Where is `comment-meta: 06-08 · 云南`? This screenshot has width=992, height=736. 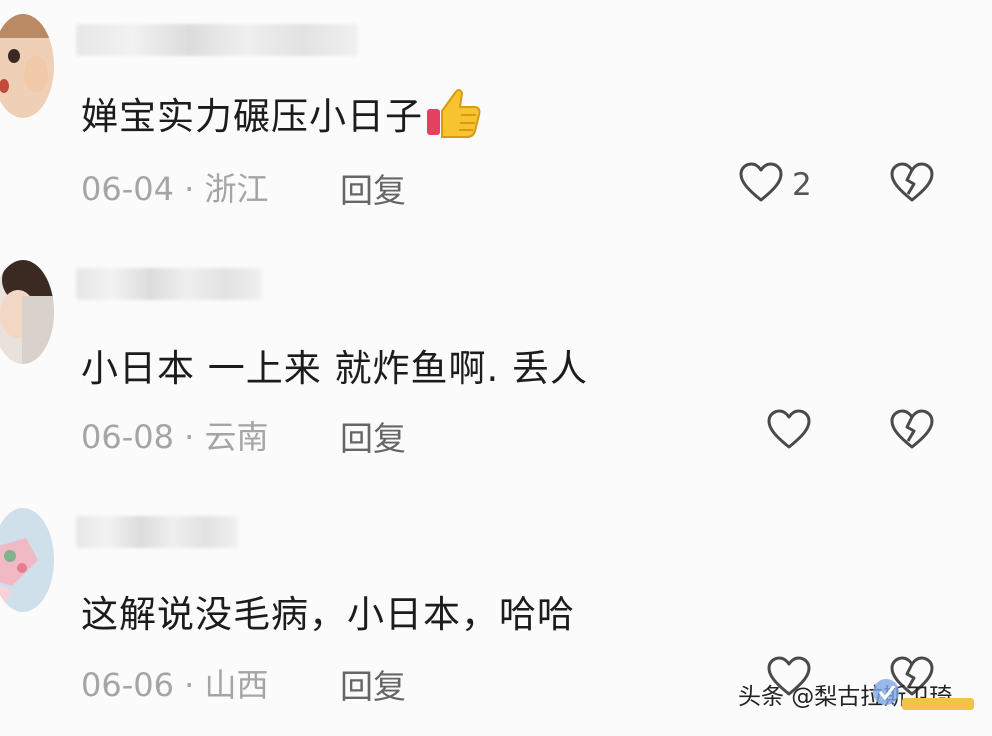 comment-meta: 06-08 · 云南 is located at coordinates (175, 435).